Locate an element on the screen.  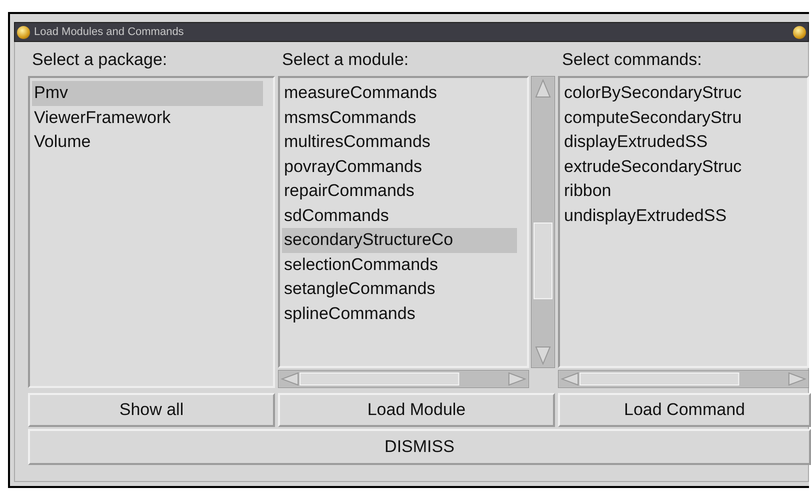
list-item: Volume is located at coordinates (147, 142).